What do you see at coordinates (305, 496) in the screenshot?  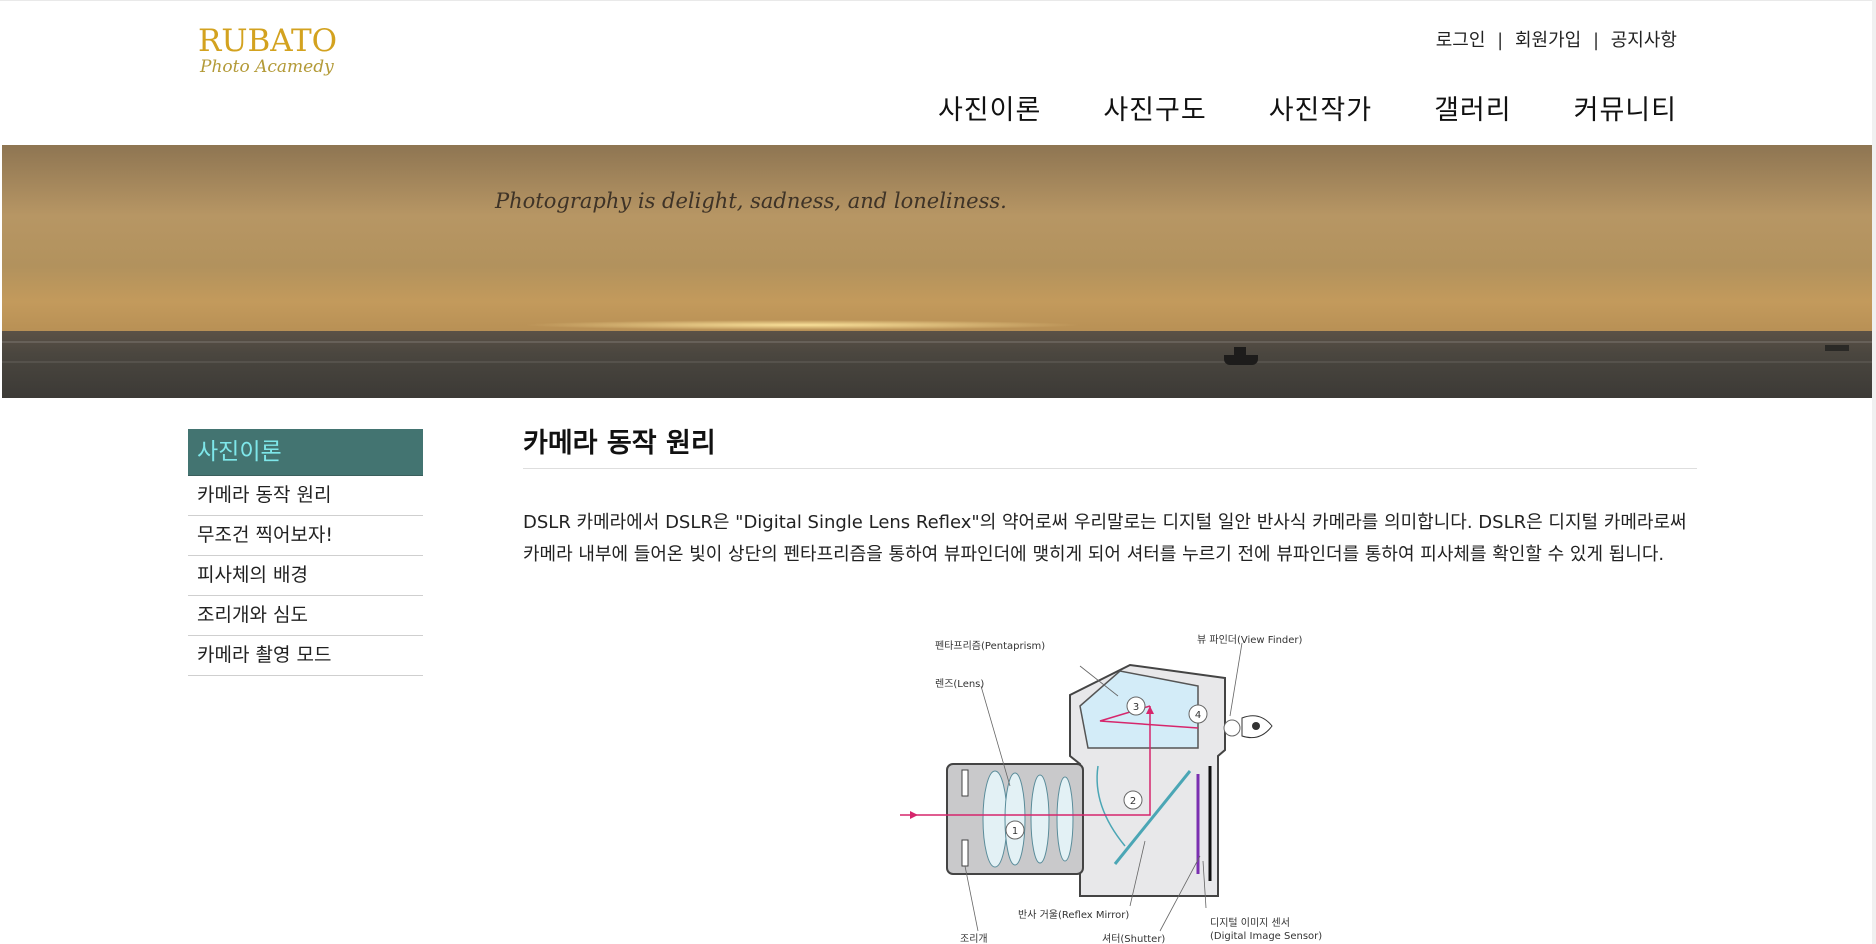 I see `sidebar-item-camera-principle: 카메라 동작 원리` at bounding box center [305, 496].